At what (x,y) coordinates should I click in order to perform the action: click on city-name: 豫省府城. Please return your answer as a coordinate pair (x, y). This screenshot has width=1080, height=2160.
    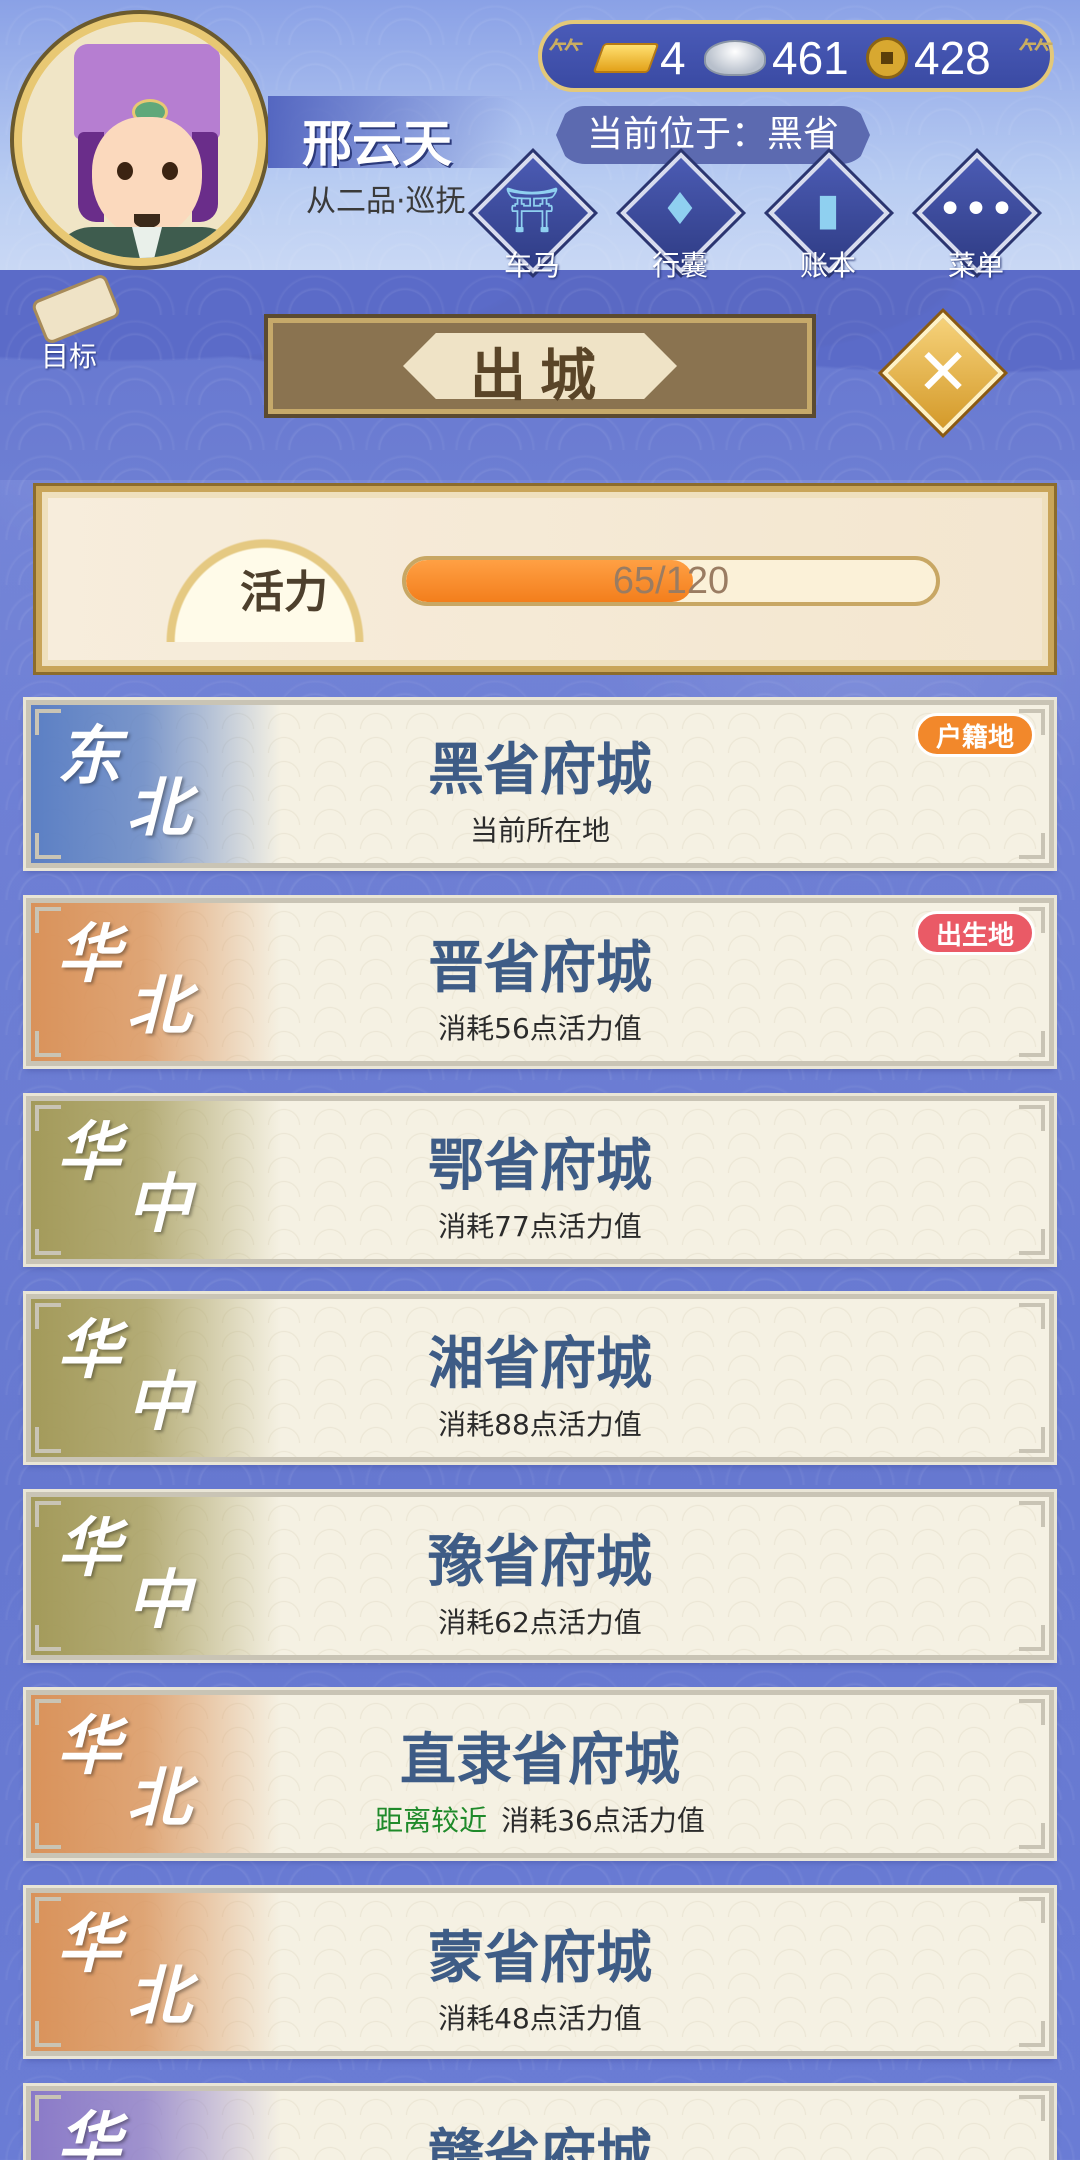
    Looking at the image, I should click on (540, 1562).